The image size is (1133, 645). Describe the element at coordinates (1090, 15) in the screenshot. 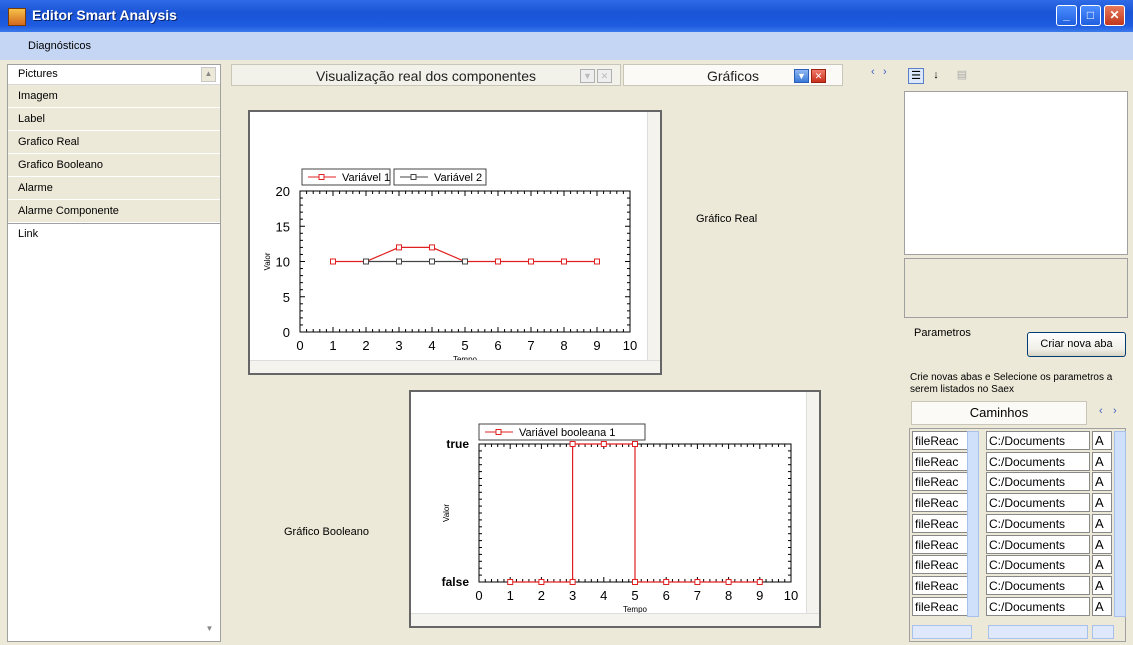

I see `maximize-button: □` at that location.